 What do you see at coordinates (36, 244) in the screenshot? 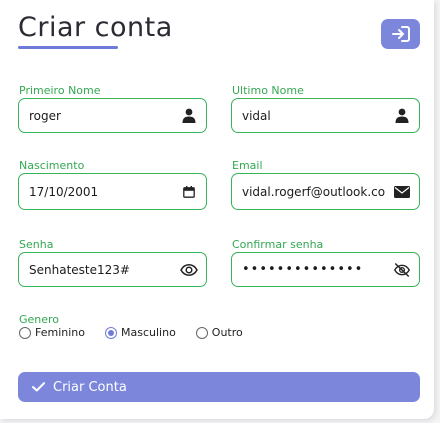
I see `password-label: Senha` at bounding box center [36, 244].